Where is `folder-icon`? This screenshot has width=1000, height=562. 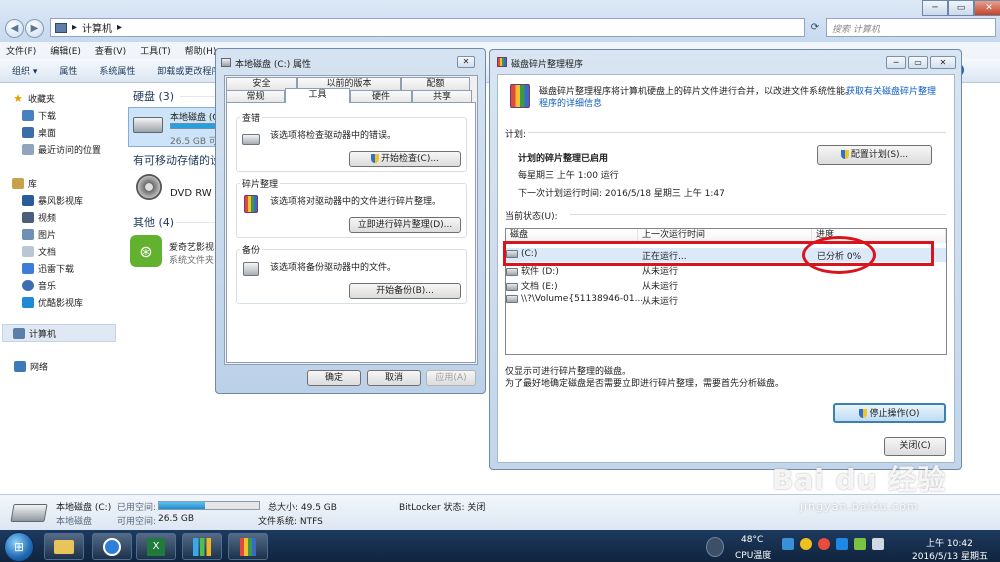 folder-icon is located at coordinates (64, 546).